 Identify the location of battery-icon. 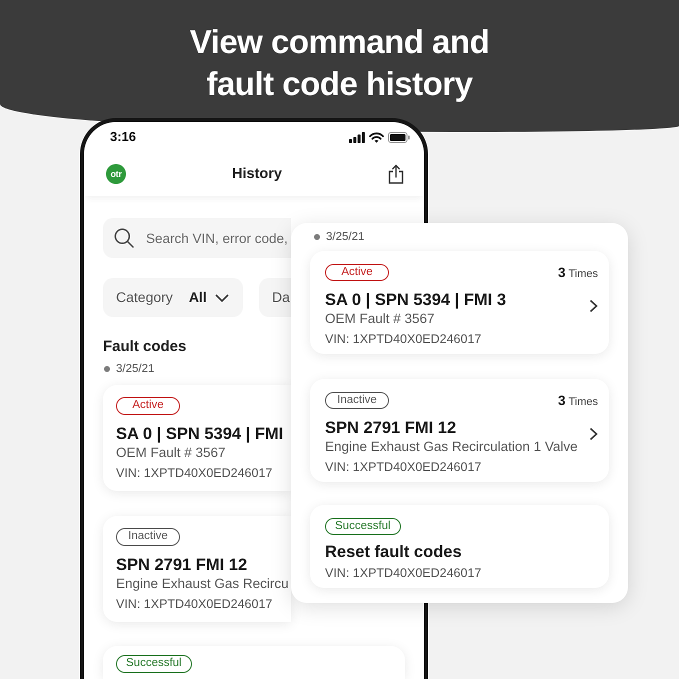
(399, 137).